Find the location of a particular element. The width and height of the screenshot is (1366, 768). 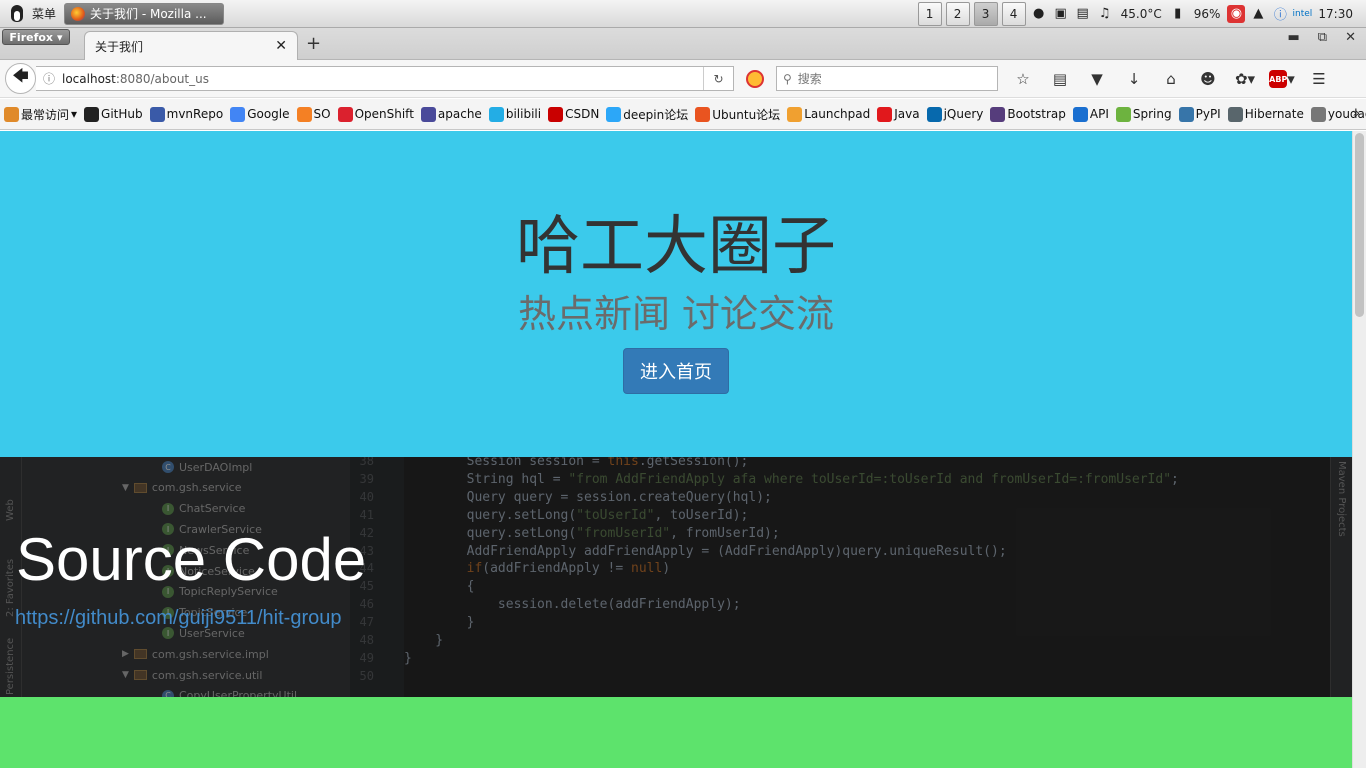

page-scrollbar is located at coordinates (1359, 449).